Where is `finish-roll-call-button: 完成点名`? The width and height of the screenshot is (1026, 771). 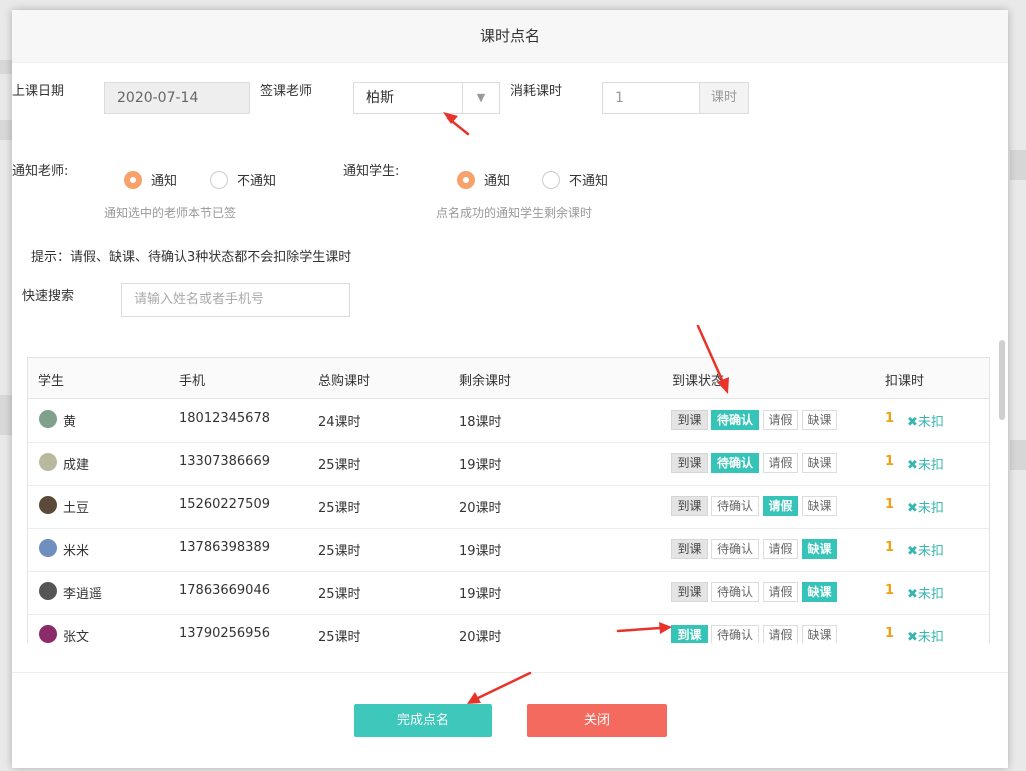 finish-roll-call-button: 完成点名 is located at coordinates (423, 720).